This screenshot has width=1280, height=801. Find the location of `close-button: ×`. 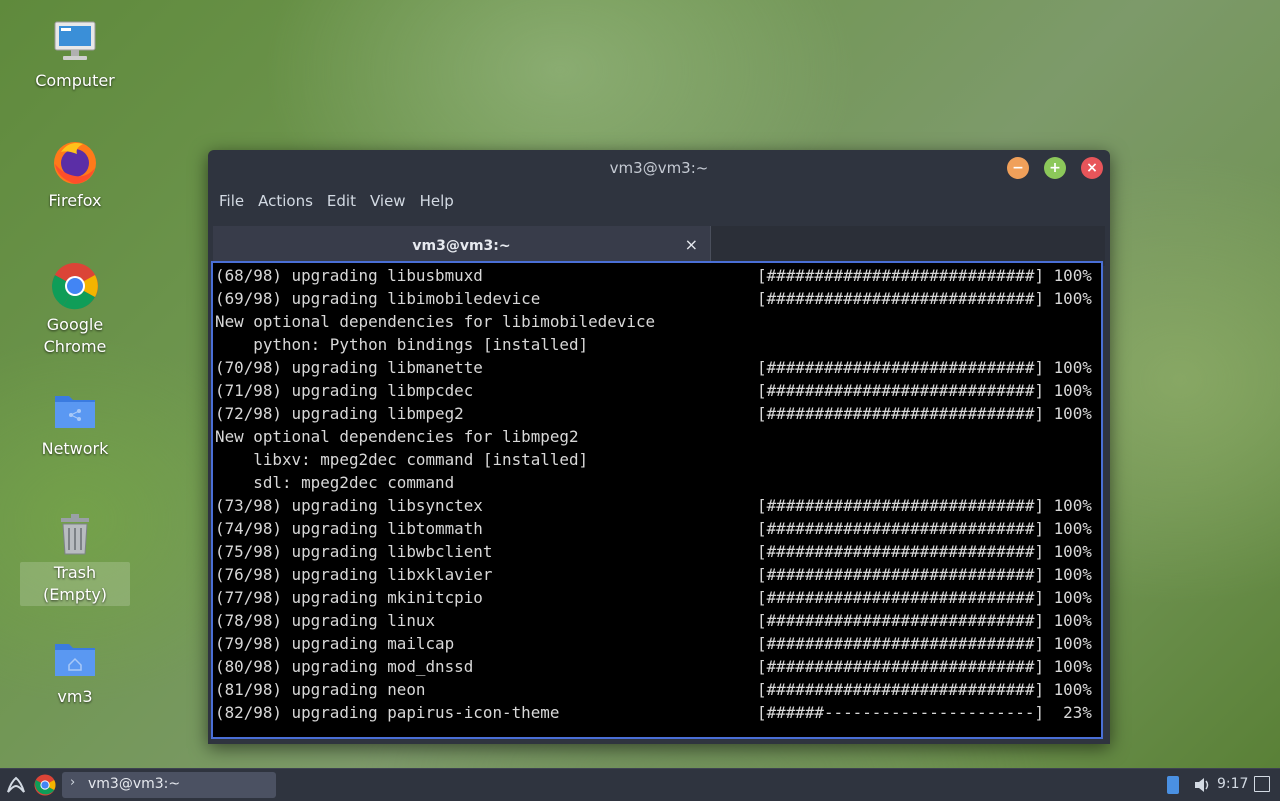

close-button: × is located at coordinates (1092, 168).